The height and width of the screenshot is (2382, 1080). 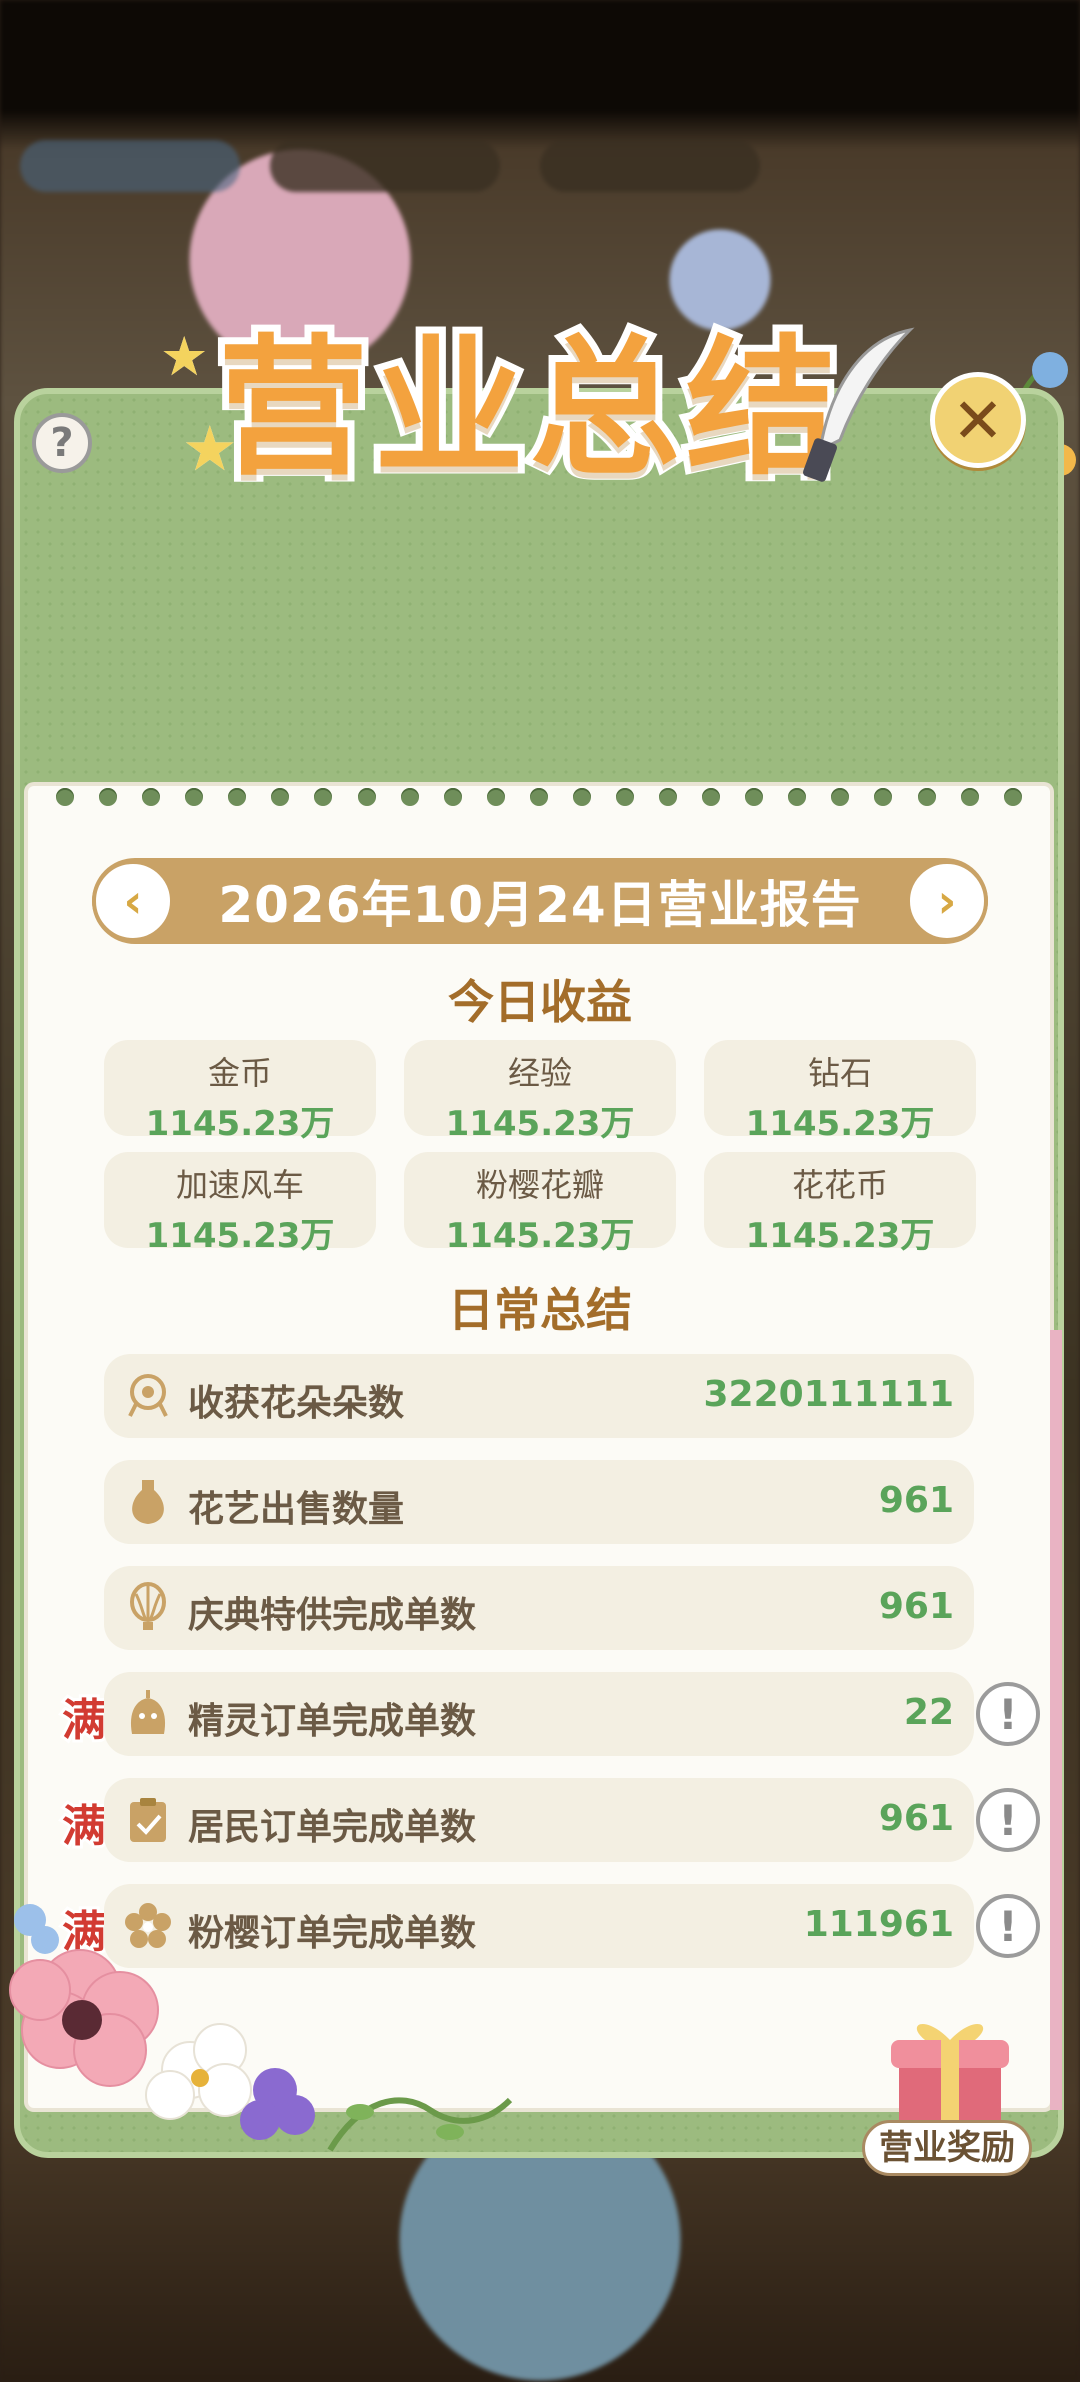 What do you see at coordinates (540, 1002) in the screenshot?
I see `today-income-title: 今日收益` at bounding box center [540, 1002].